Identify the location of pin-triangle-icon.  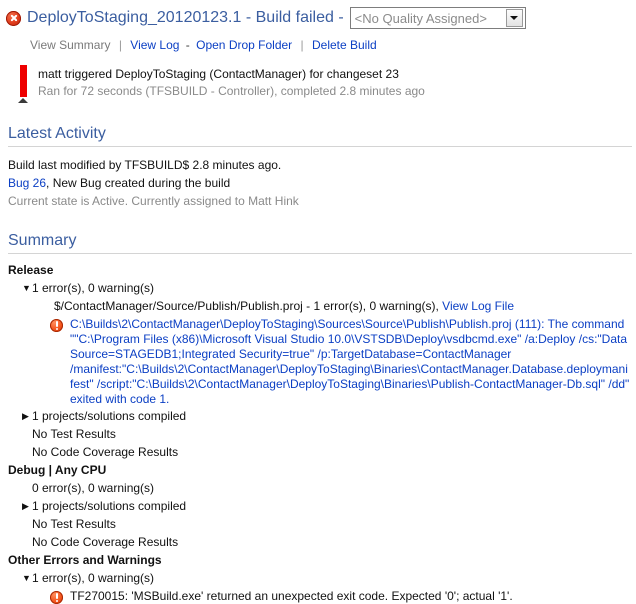
(23, 100).